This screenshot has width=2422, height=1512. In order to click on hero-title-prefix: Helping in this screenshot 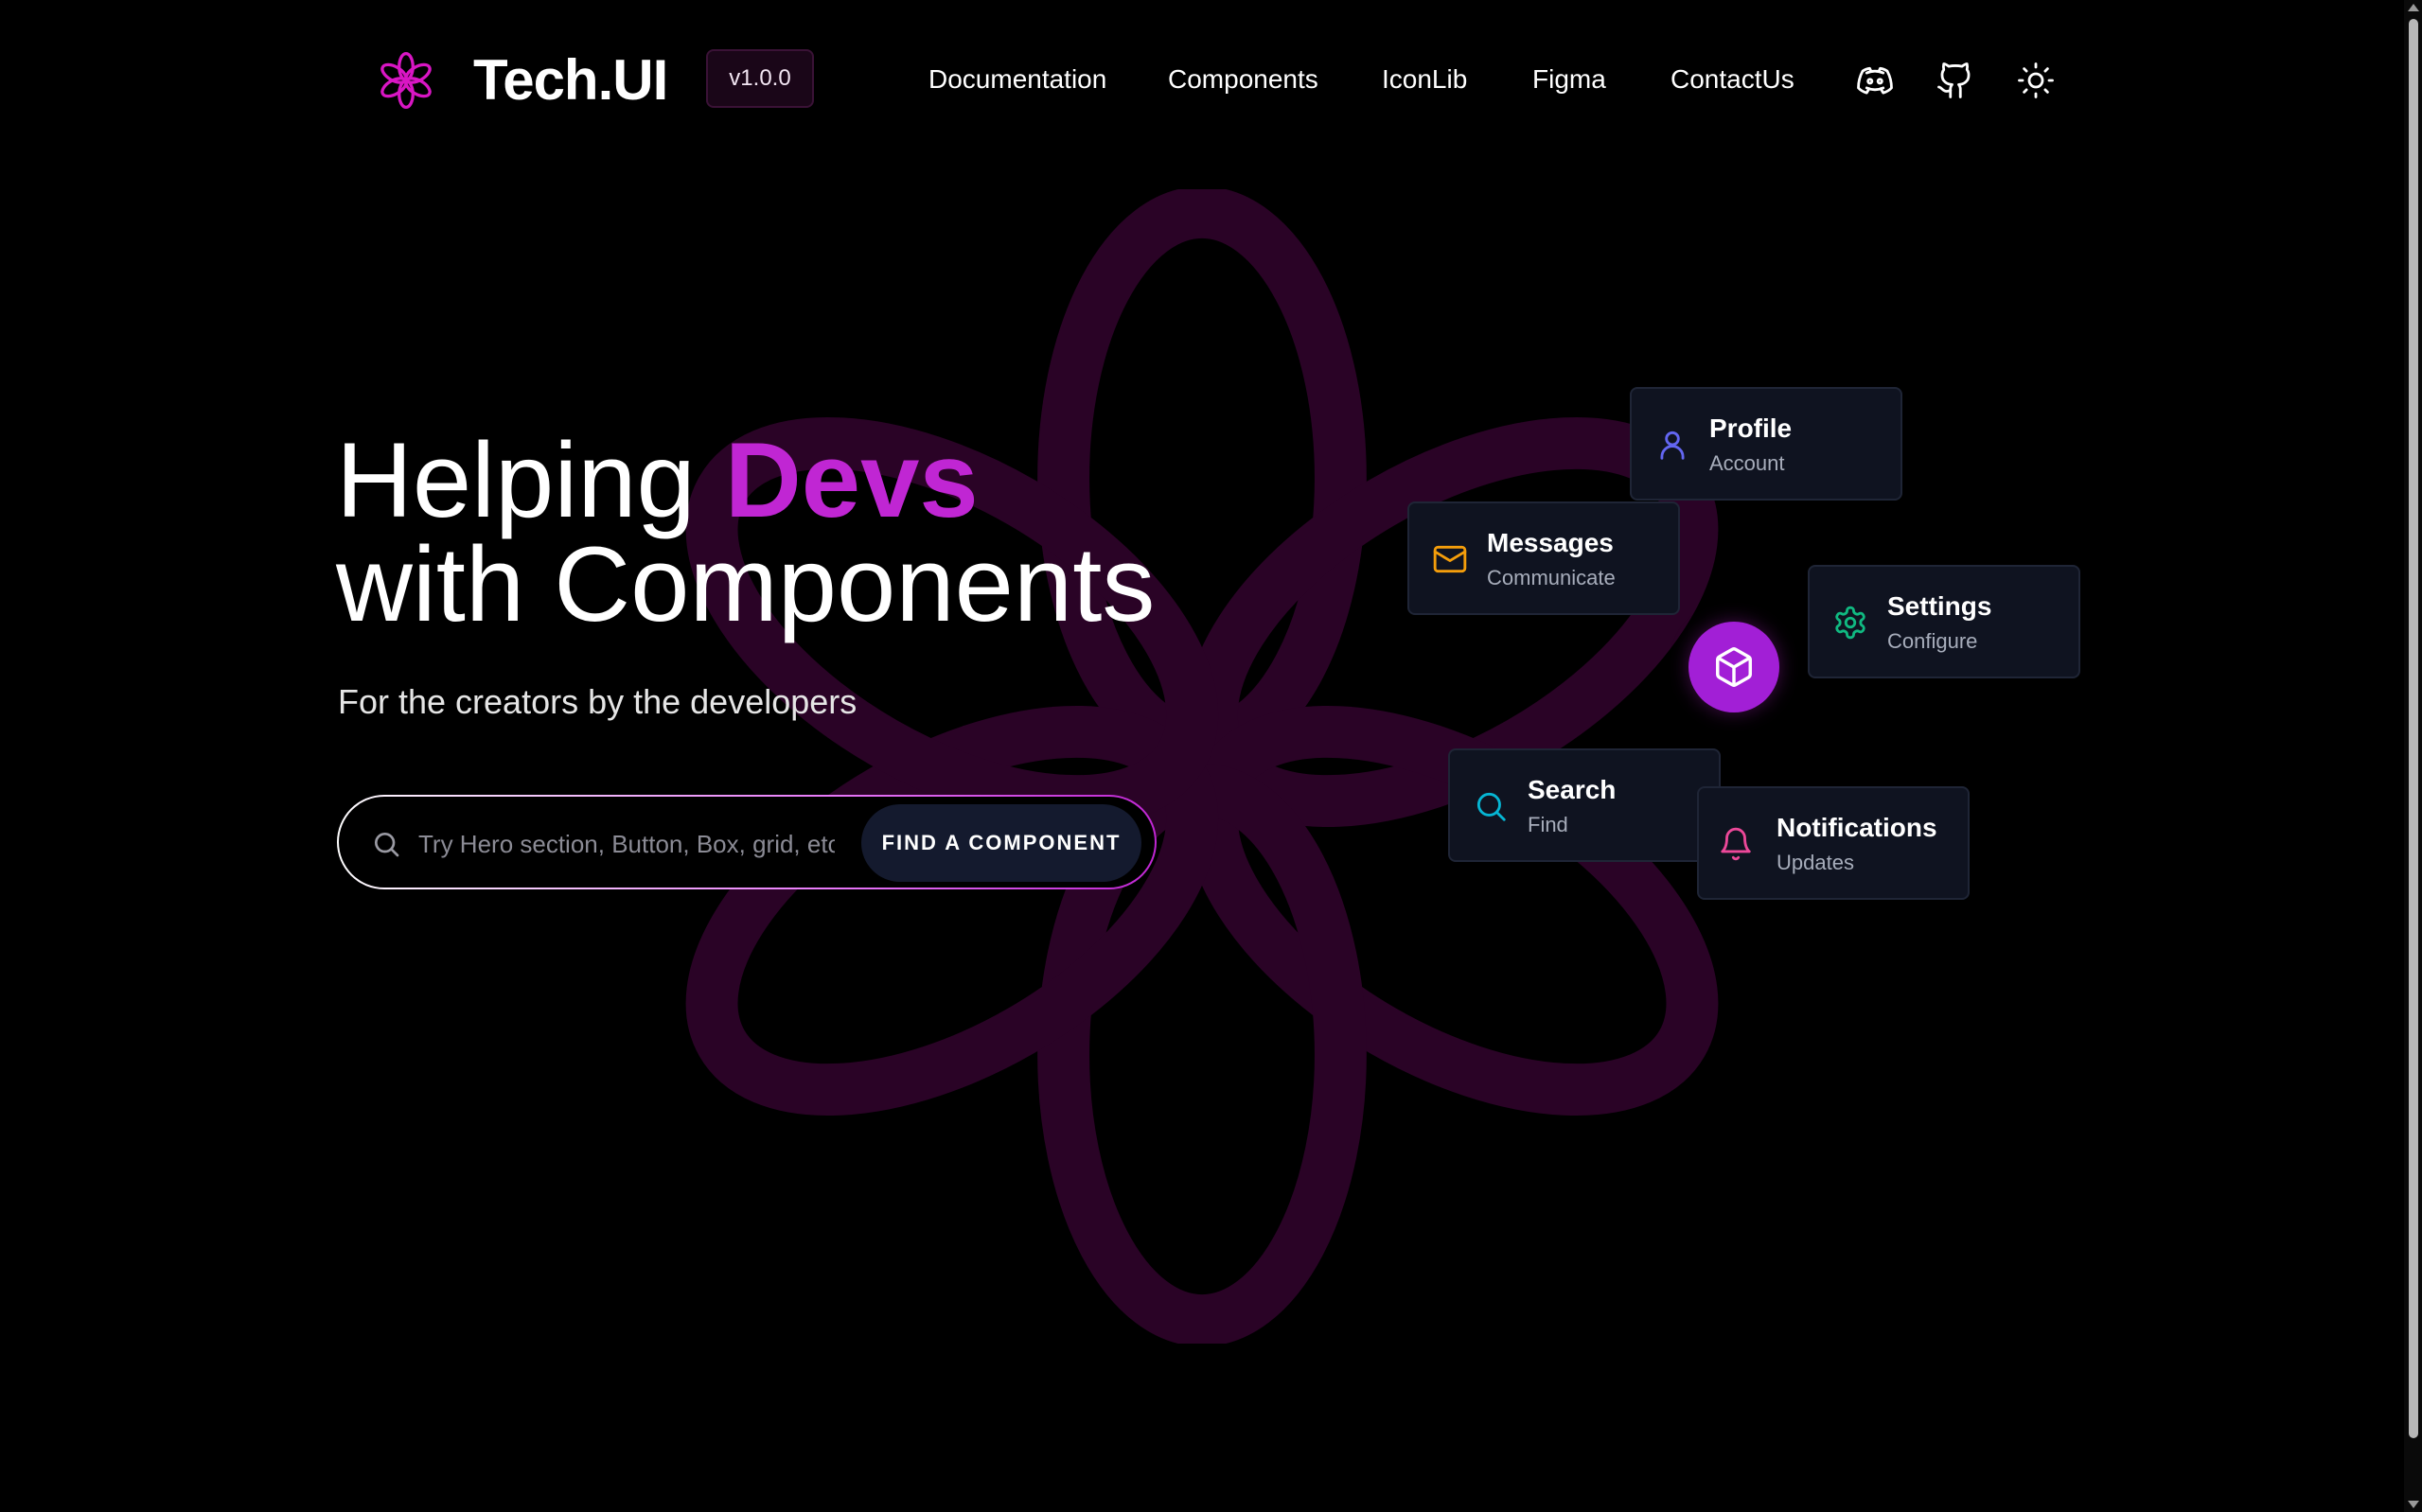, I will do `click(530, 480)`.